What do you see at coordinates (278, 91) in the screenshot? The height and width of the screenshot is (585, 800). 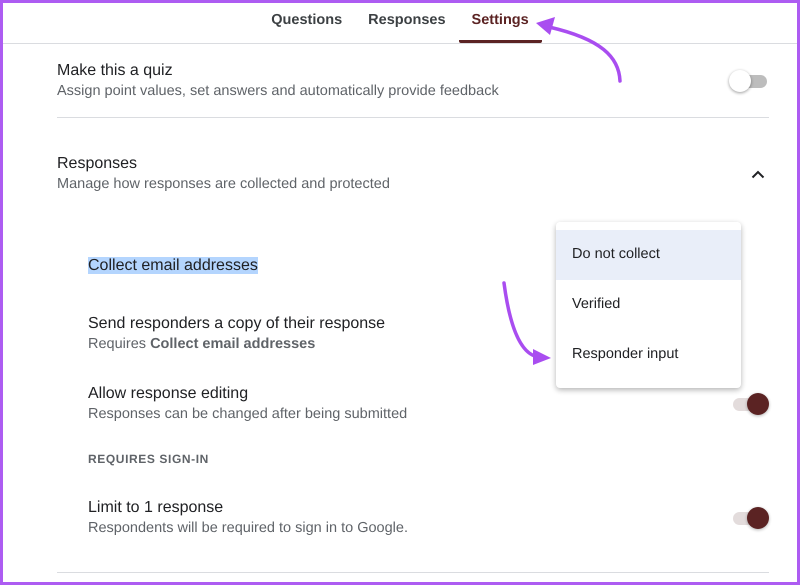 I see `setting-description: Assign point values, set answers and automatically provide feedback` at bounding box center [278, 91].